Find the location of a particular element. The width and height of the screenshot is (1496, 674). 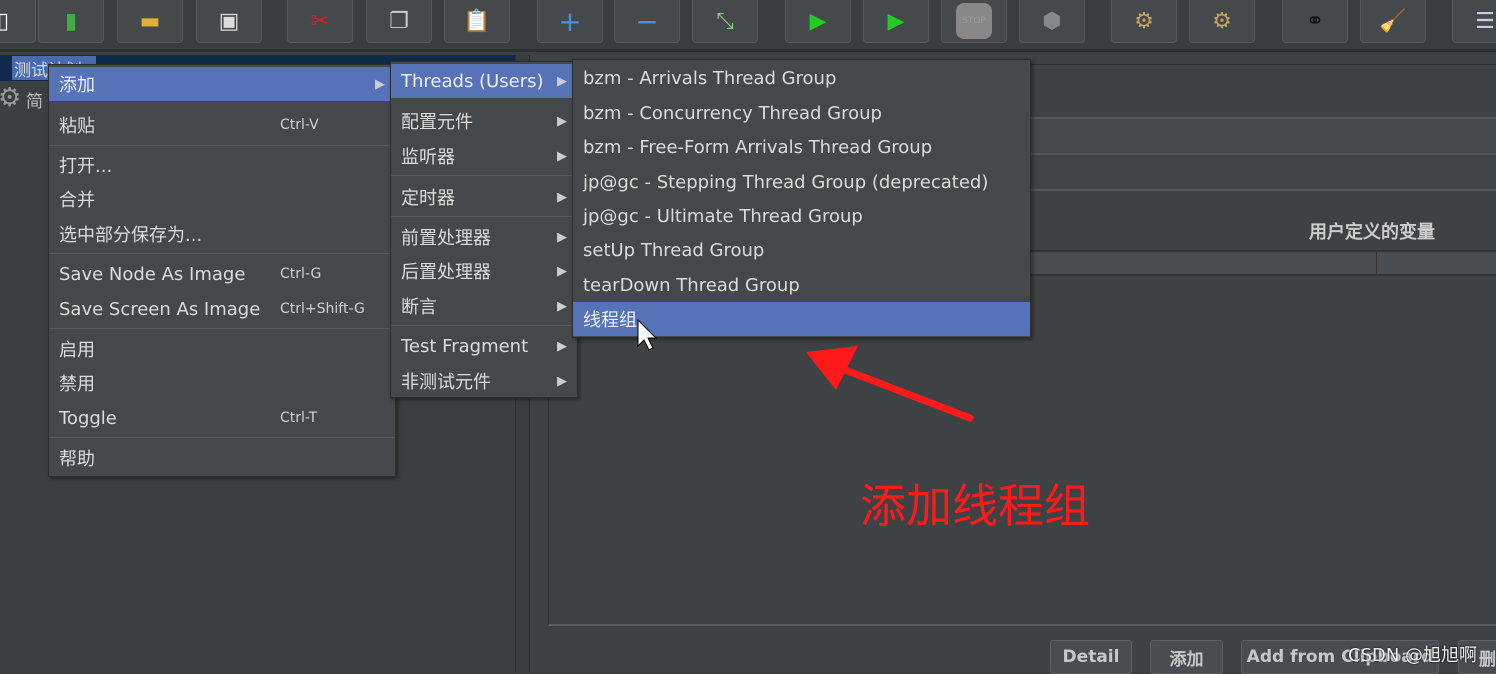

watermark: CSDN @旭旭啊 is located at coordinates (1413, 655).